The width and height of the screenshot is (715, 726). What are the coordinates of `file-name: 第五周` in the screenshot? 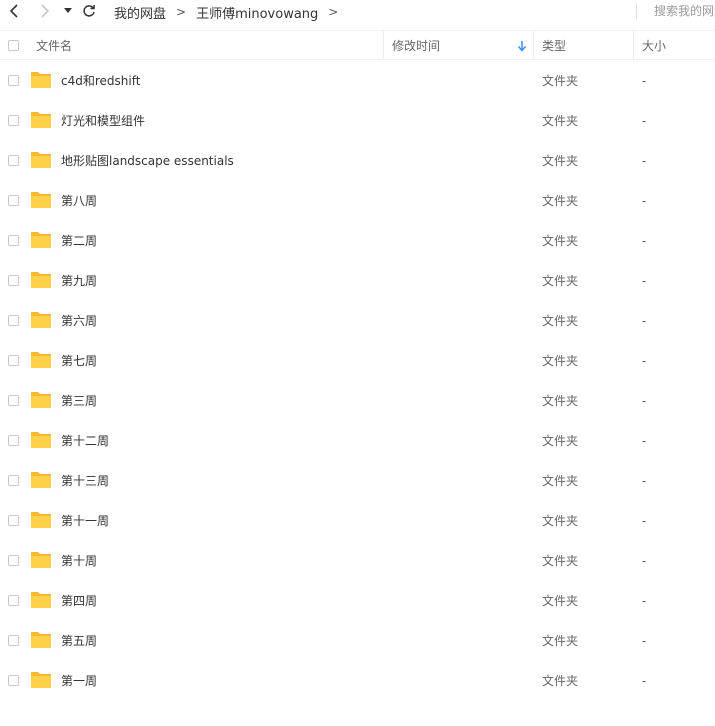 It's located at (79, 641).